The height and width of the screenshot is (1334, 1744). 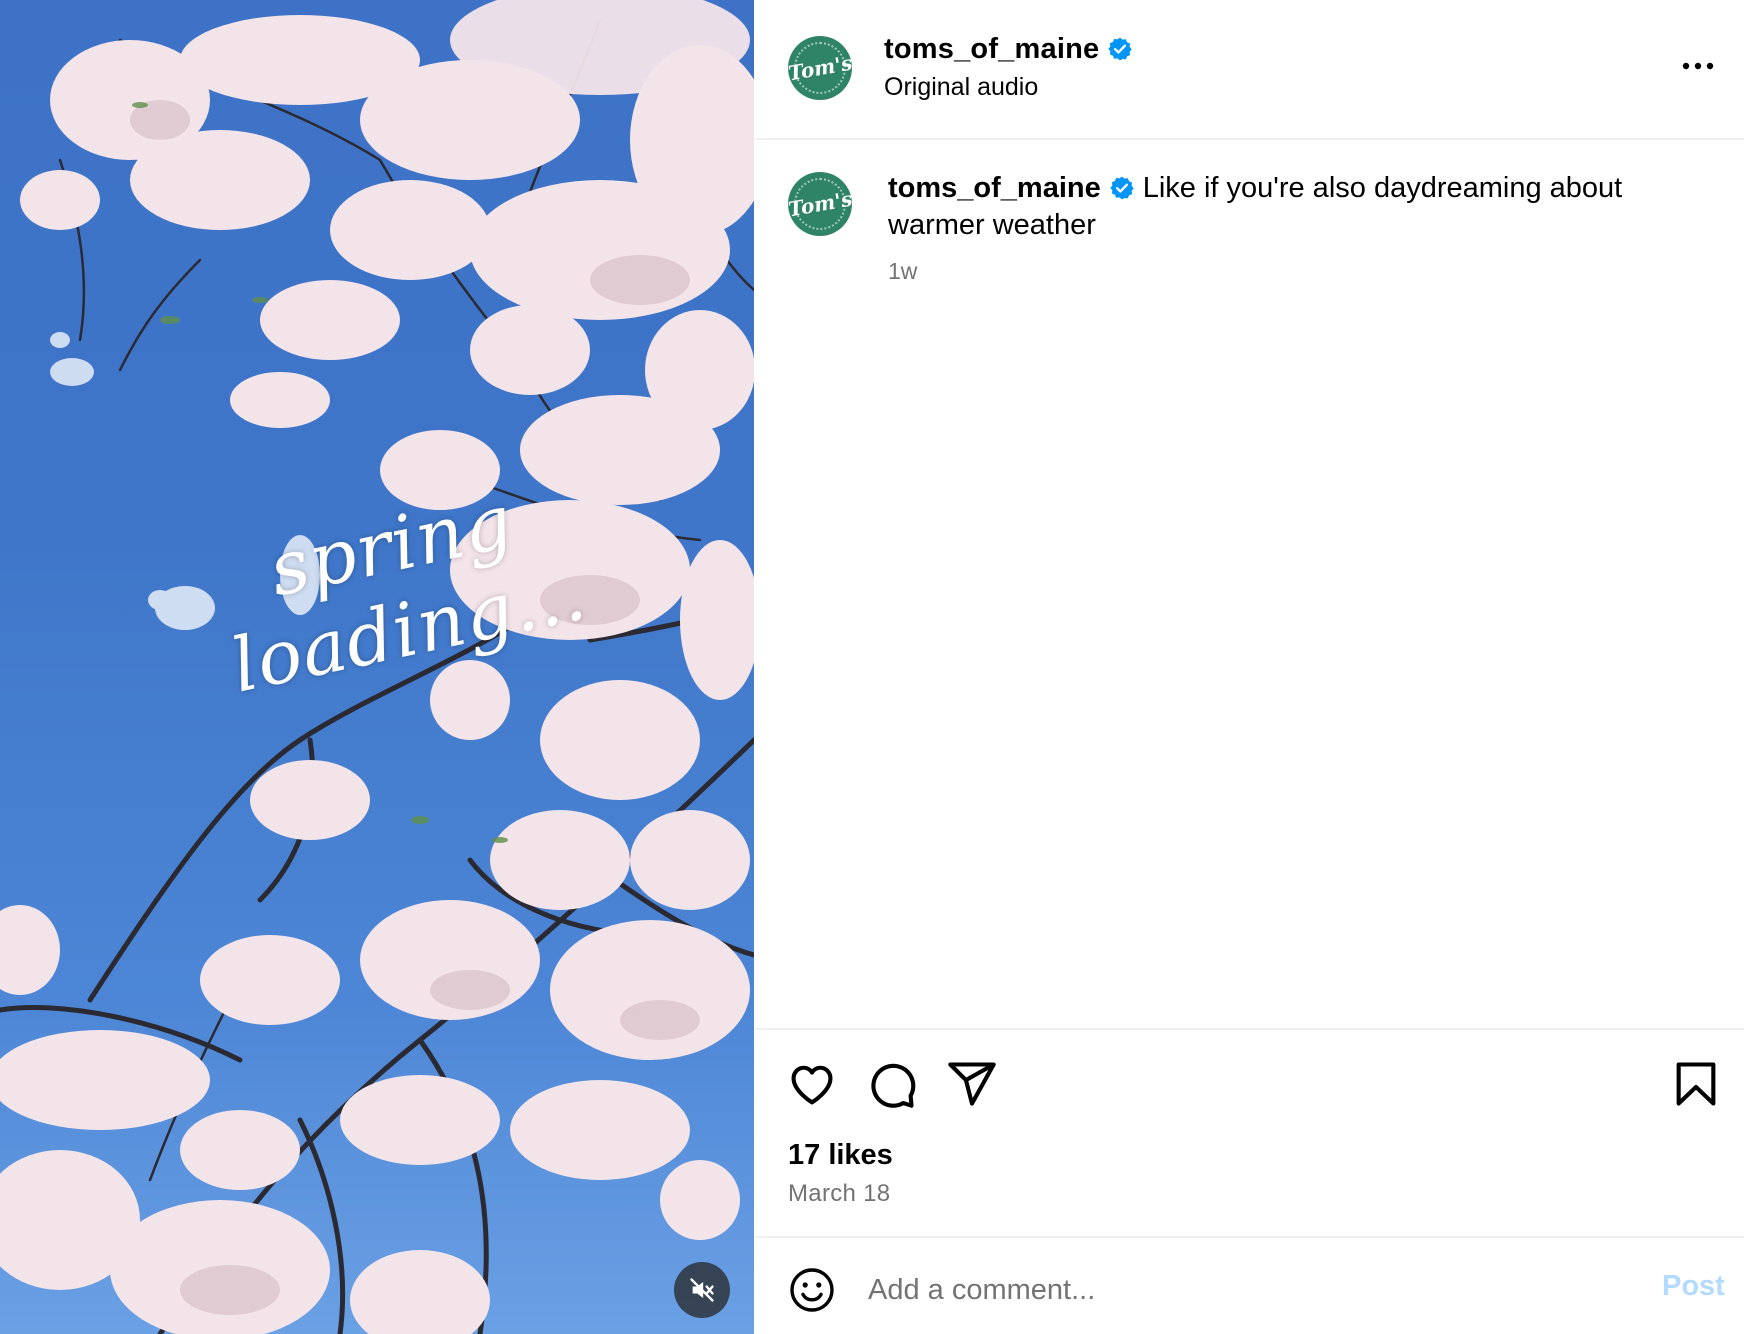 I want to click on header-username: toms_of_maine, so click(x=992, y=49).